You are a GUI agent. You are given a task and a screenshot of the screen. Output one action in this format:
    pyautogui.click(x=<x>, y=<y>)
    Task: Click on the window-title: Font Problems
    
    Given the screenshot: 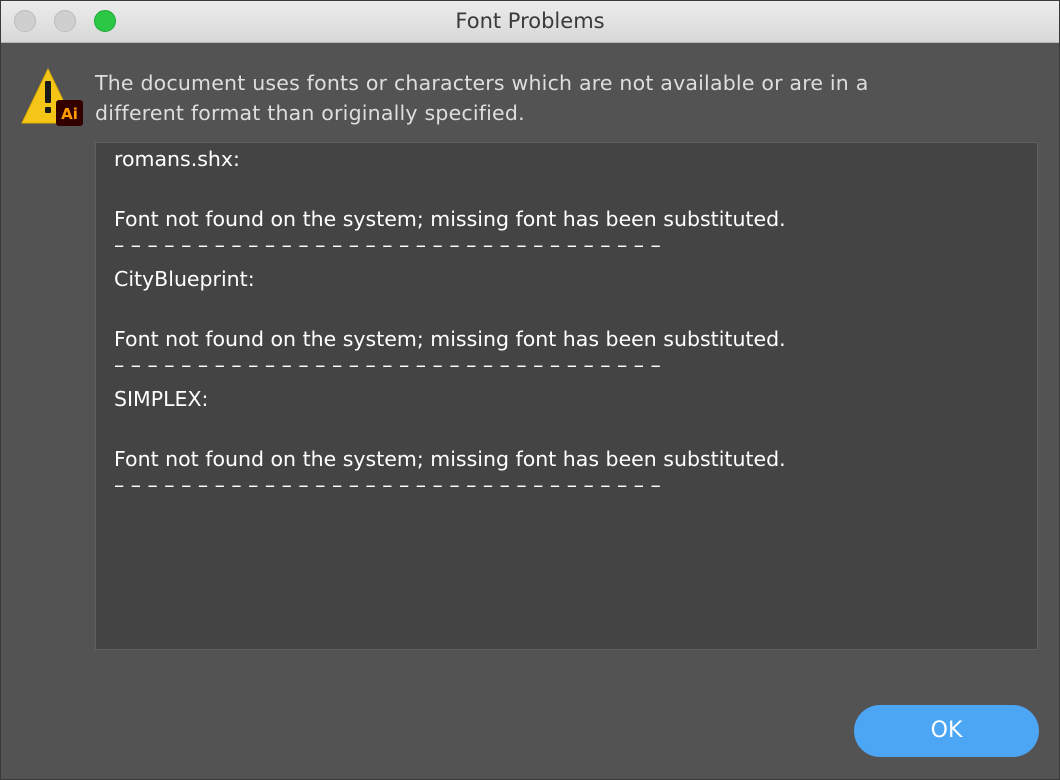 What is the action you would take?
    pyautogui.click(x=530, y=21)
    